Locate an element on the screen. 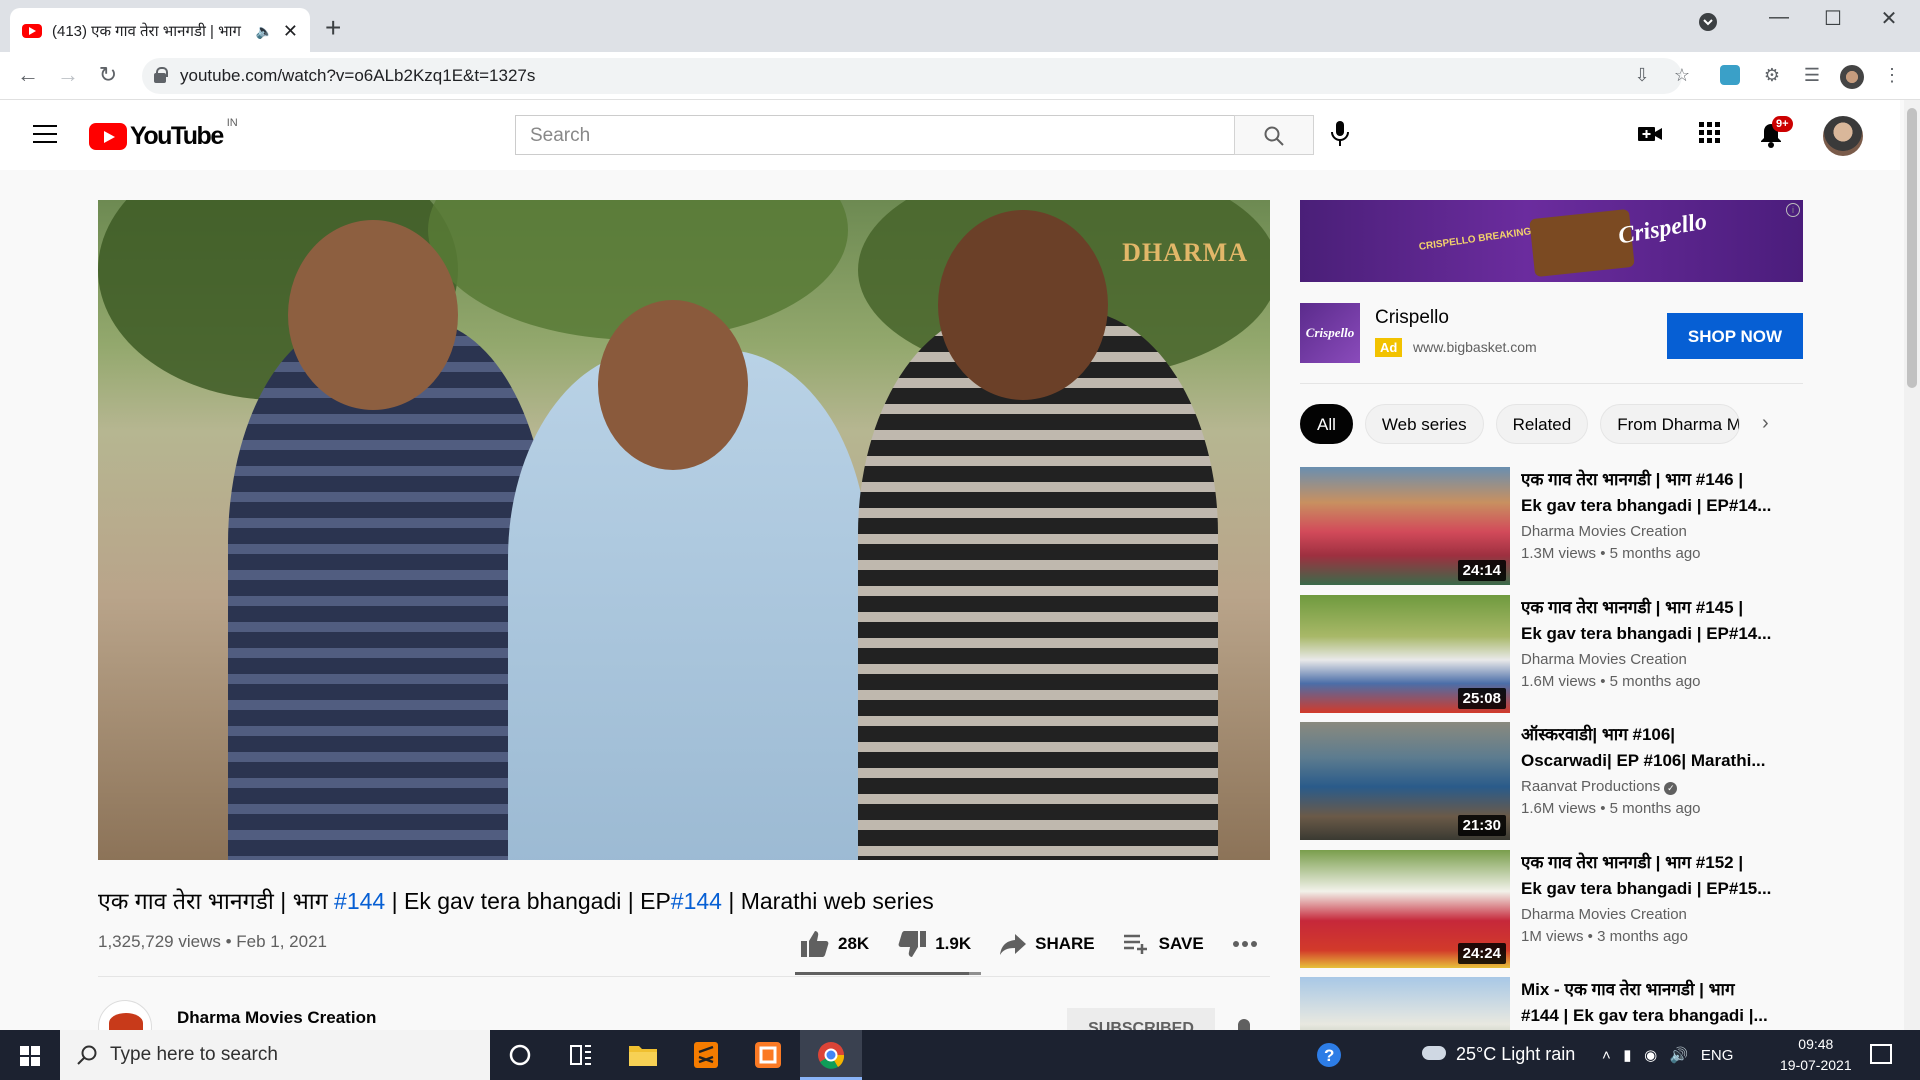 This screenshot has height=1080, width=1920. youtube-favicon-icon is located at coordinates (32, 31).